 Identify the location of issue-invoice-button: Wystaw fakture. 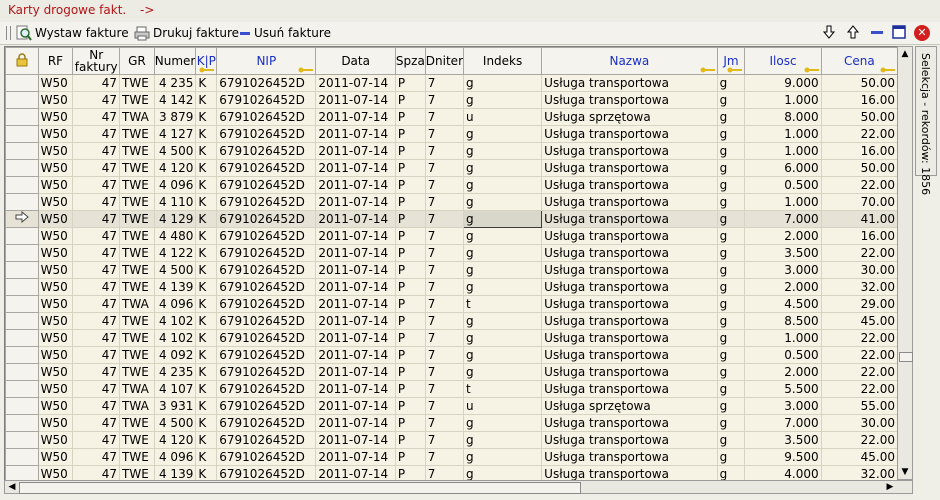
(72, 33).